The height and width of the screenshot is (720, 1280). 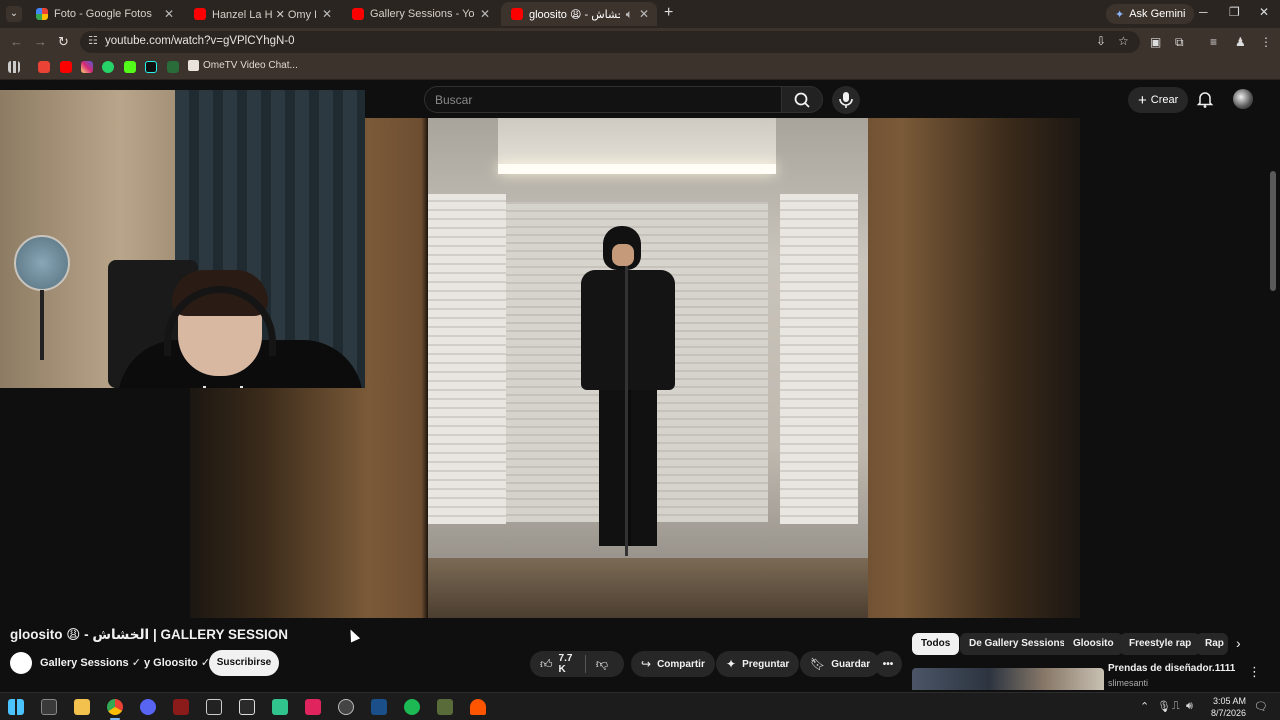 I want to click on tray-network-icon: ⎍, so click(x=1176, y=706).